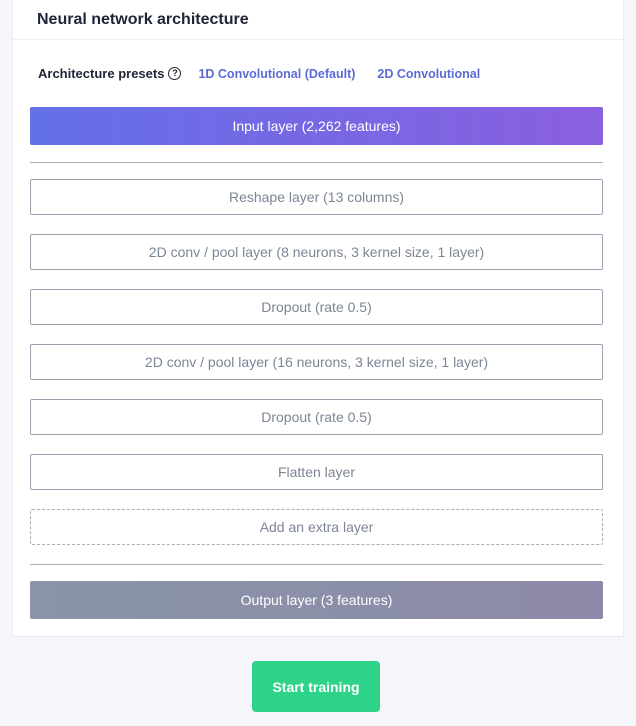 This screenshot has width=636, height=726. What do you see at coordinates (316, 686) in the screenshot?
I see `start-training-button: Start training` at bounding box center [316, 686].